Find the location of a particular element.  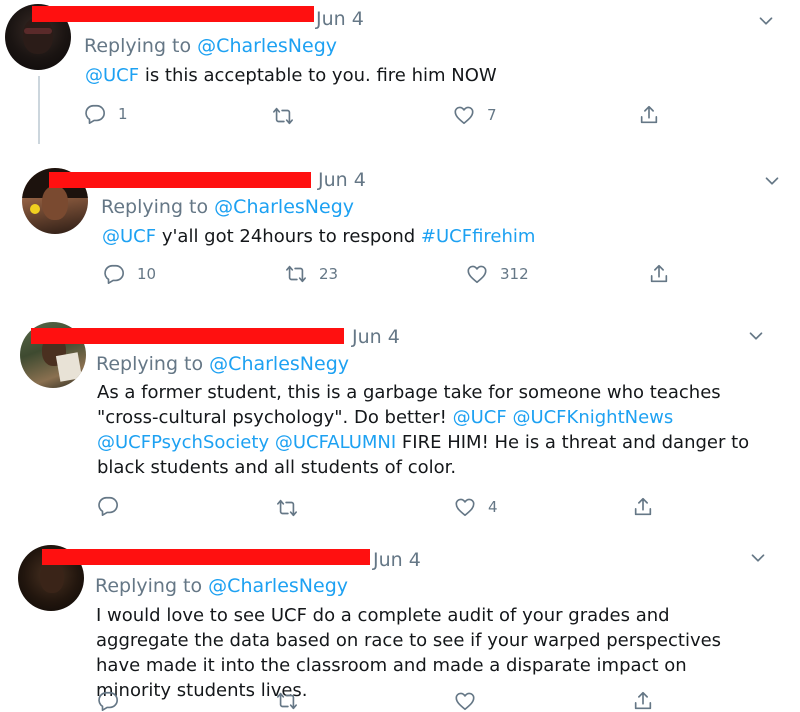

tweet-text-run: is this acceptable to you. fire him NOW is located at coordinates (318, 75).